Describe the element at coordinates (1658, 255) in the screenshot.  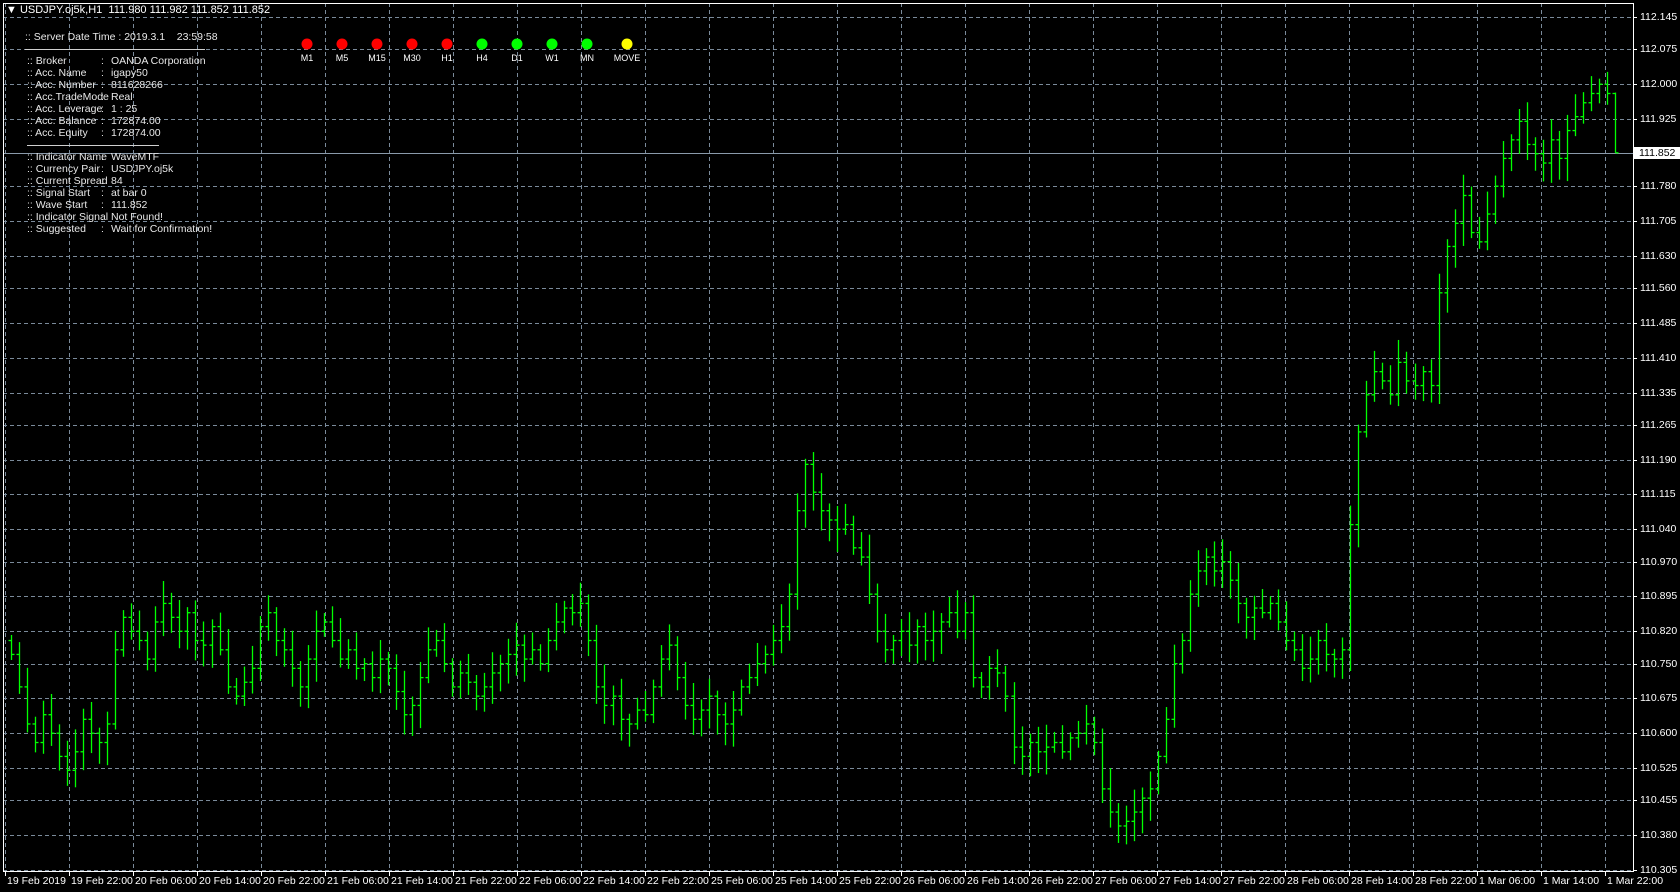
I see `price-tick-label: 111.630` at that location.